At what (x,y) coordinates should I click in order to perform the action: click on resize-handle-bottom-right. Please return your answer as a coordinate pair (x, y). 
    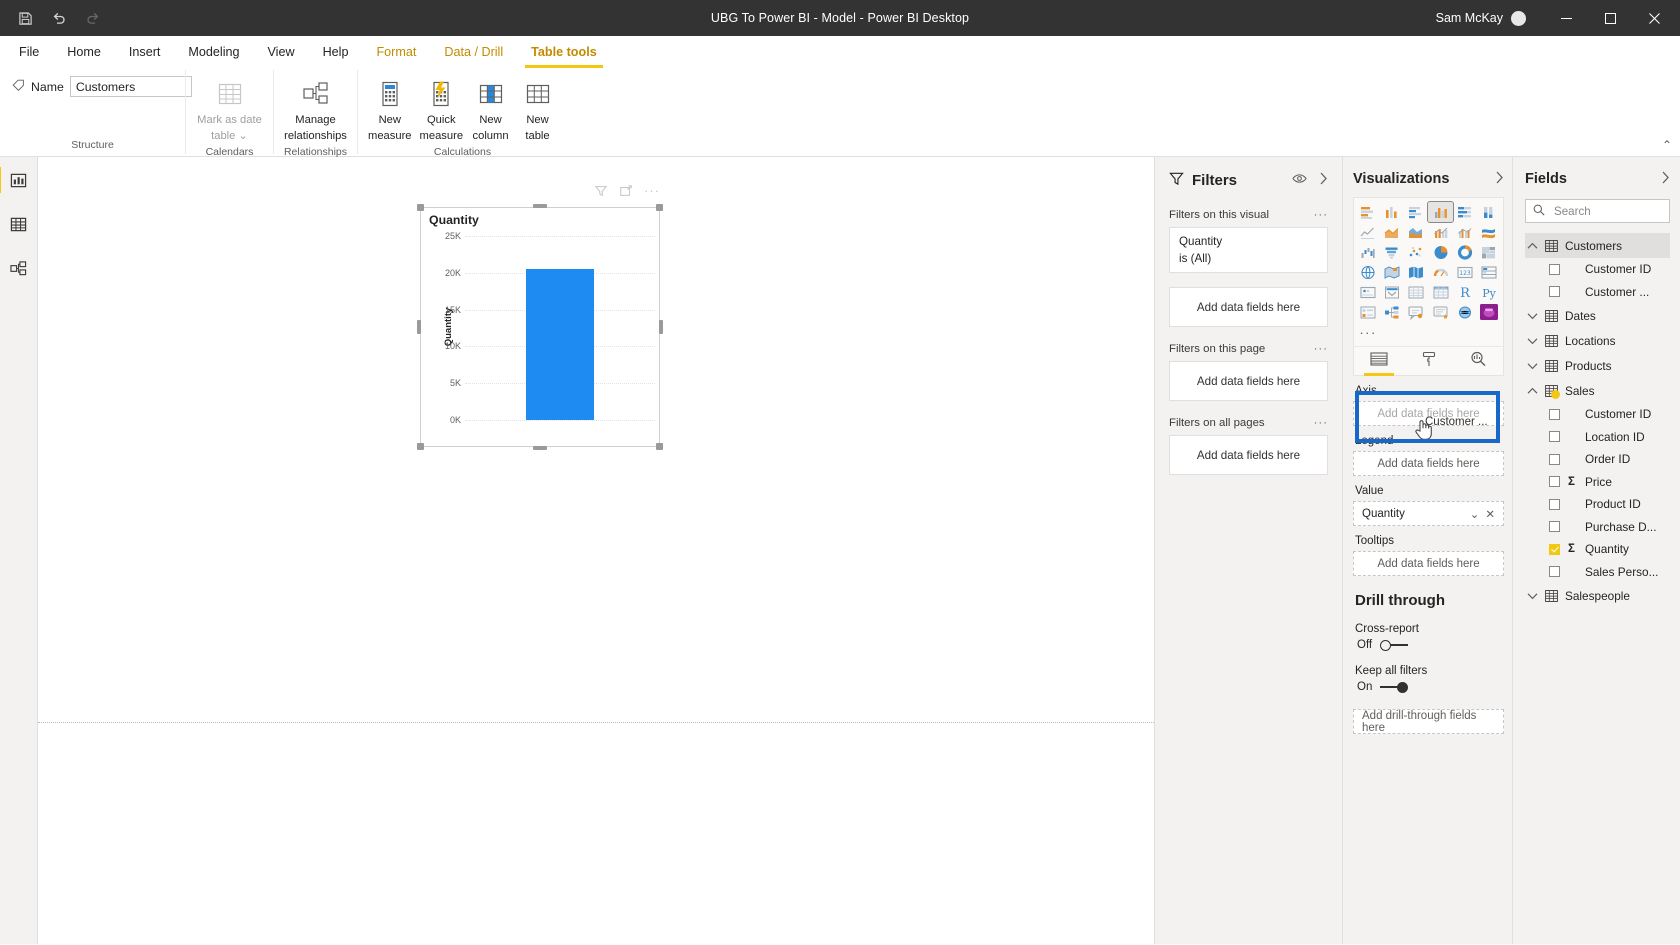
    Looking at the image, I should click on (659, 446).